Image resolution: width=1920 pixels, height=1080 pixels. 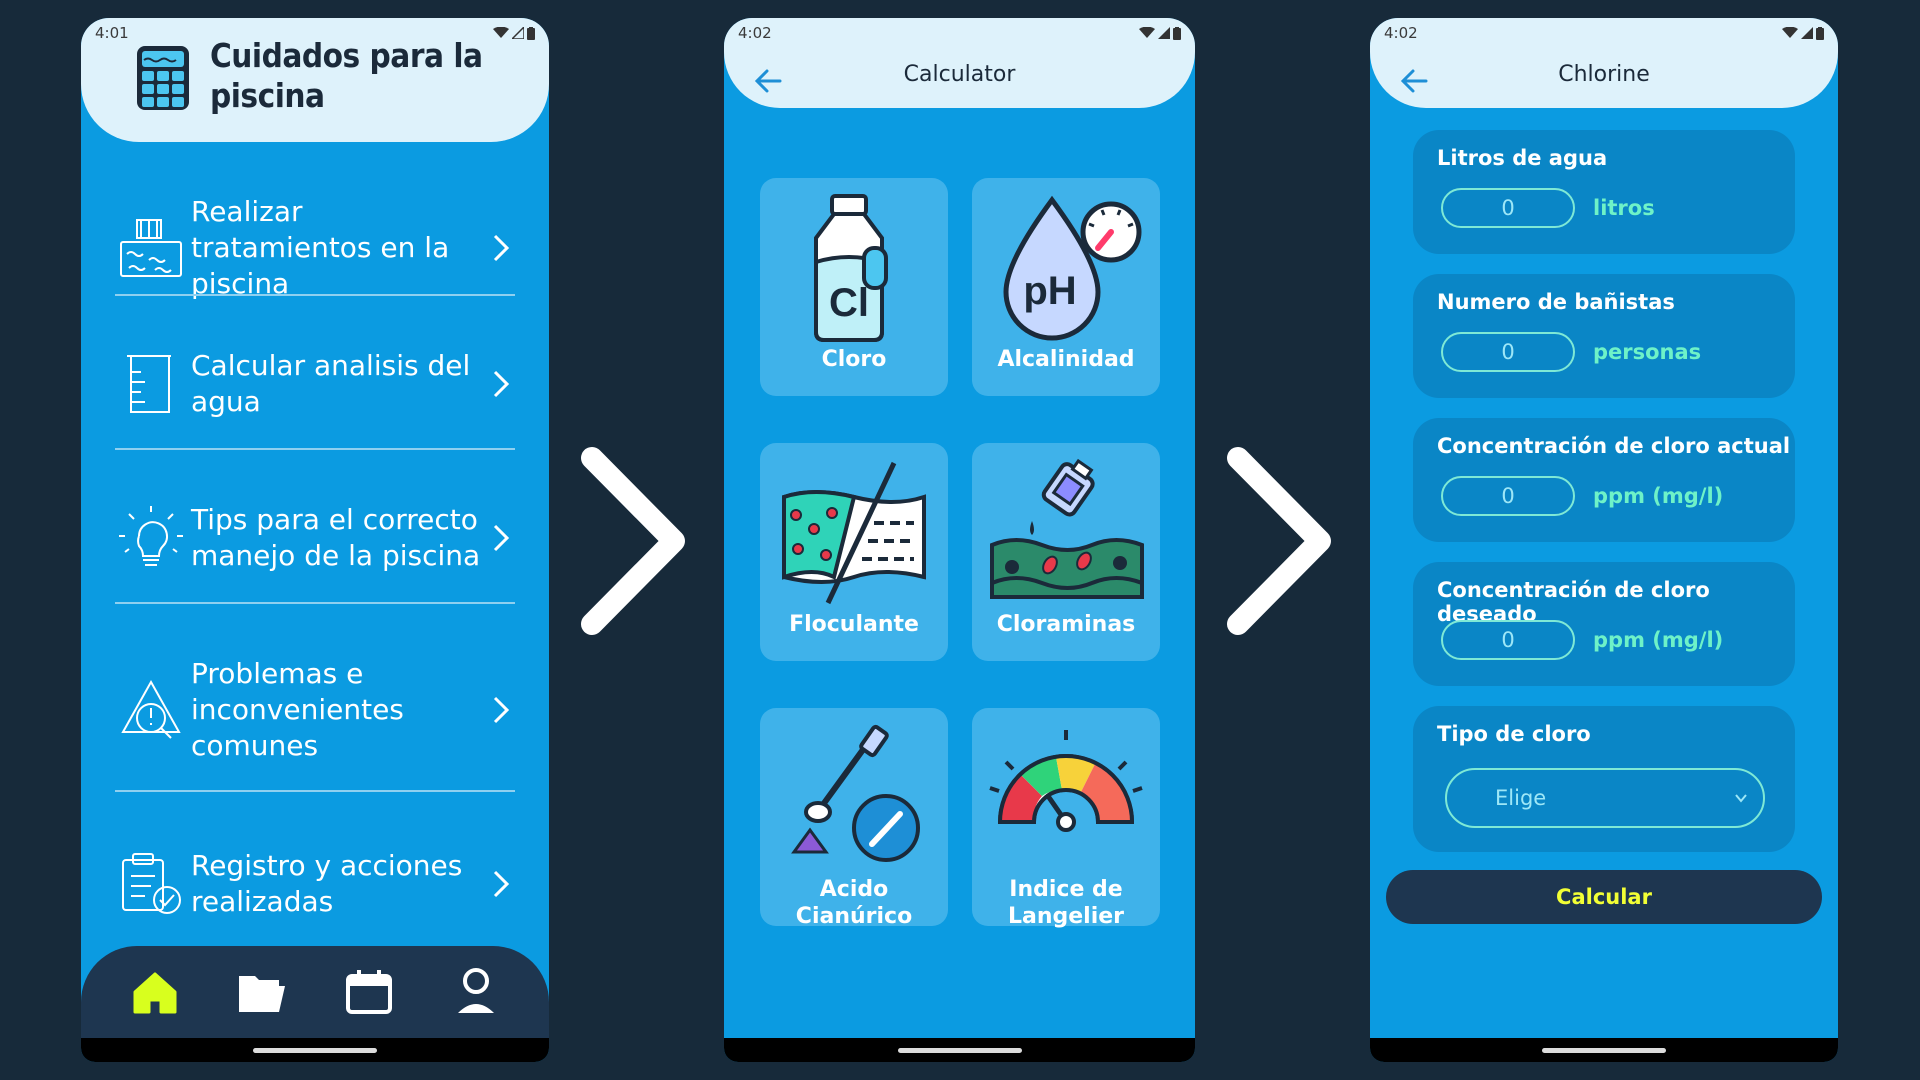 I want to click on card-indice-langelier: Indice de Langelier, so click(x=1066, y=818).